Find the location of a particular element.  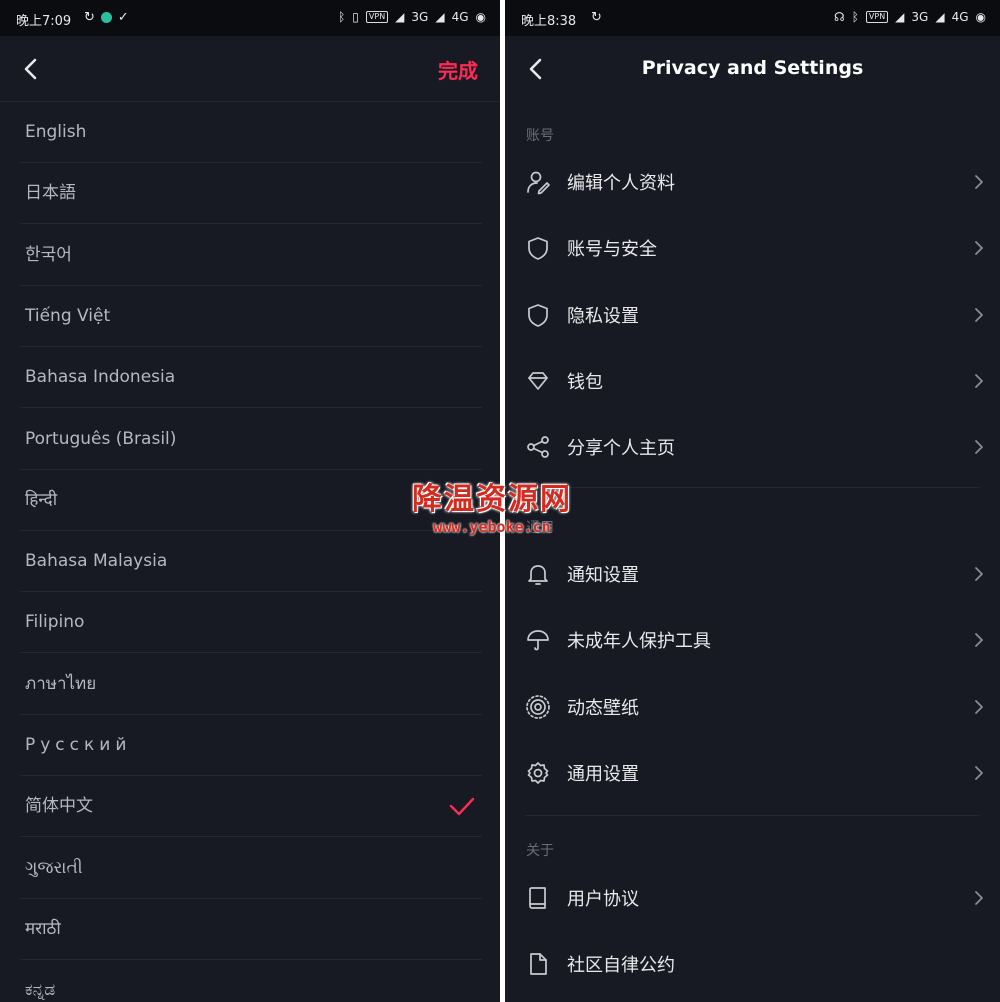

language-option: ಕನ್ನಡ is located at coordinates (251, 981).